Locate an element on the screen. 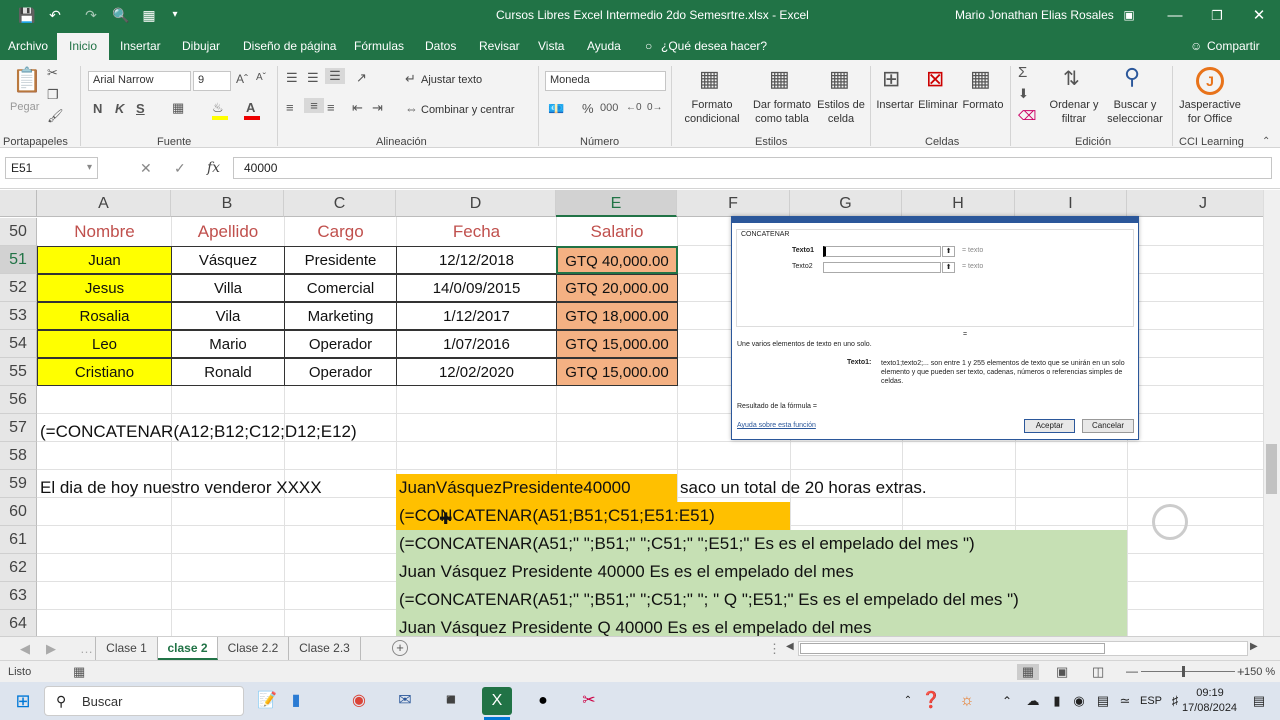 This screenshot has height=720, width=1280. row-header-56: 56 is located at coordinates (18, 400).